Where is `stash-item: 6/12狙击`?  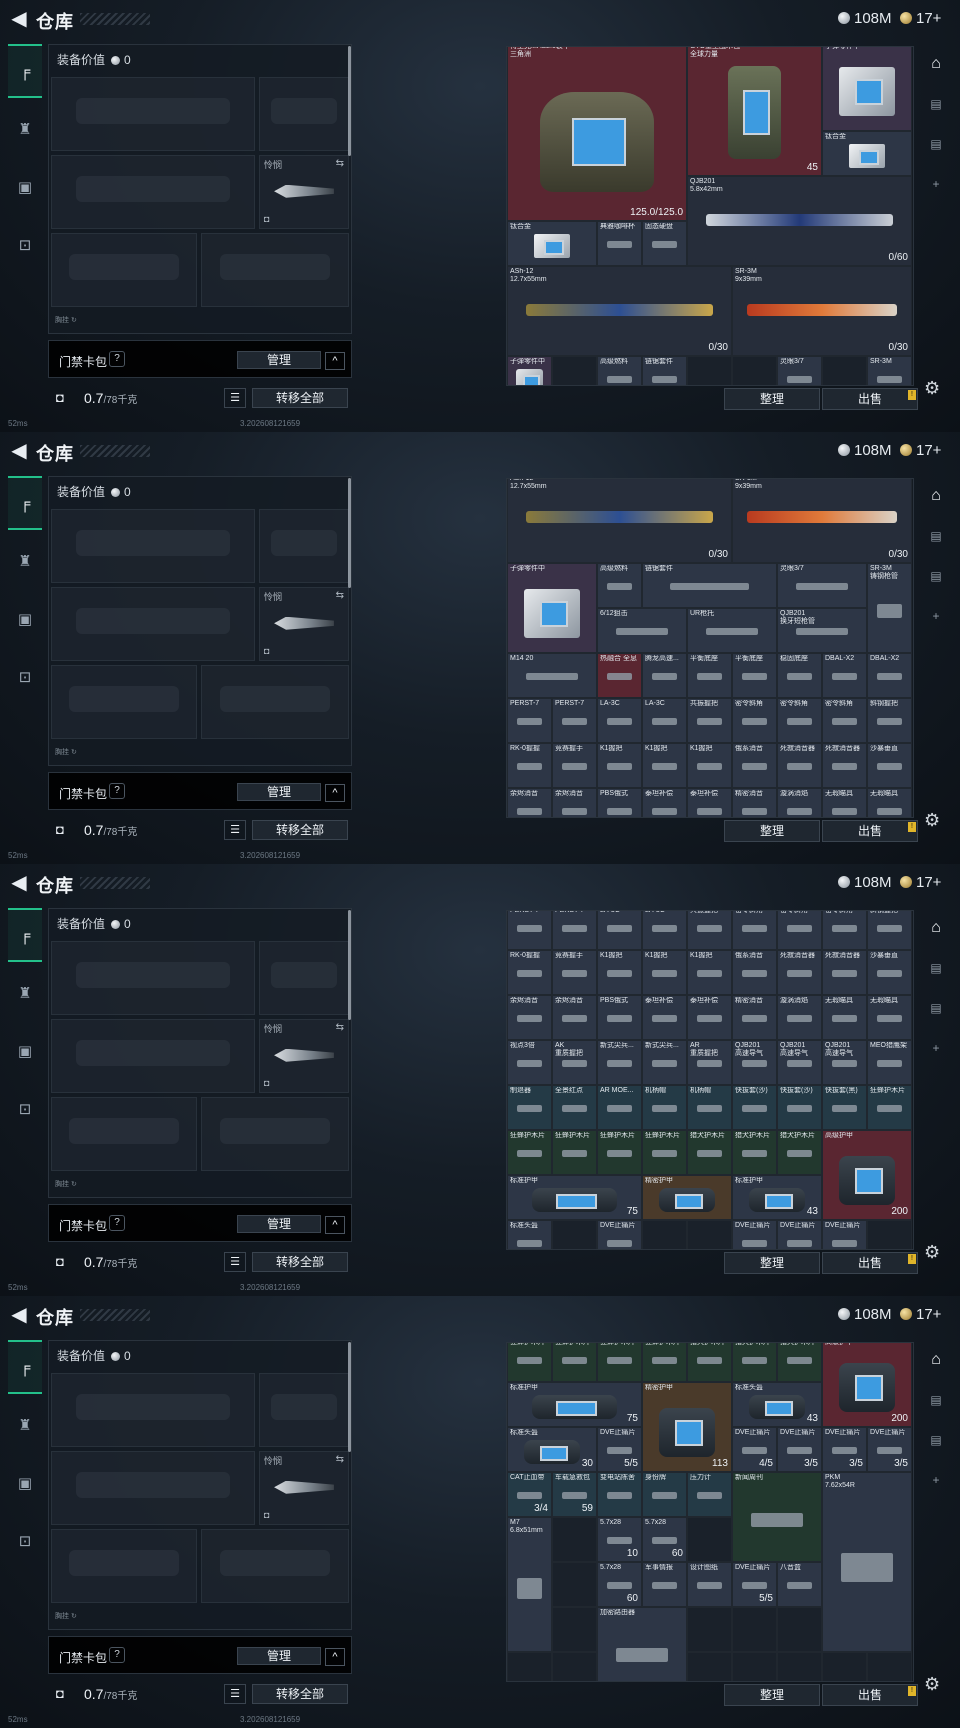
stash-item: 6/12狙击 is located at coordinates (642, 630).